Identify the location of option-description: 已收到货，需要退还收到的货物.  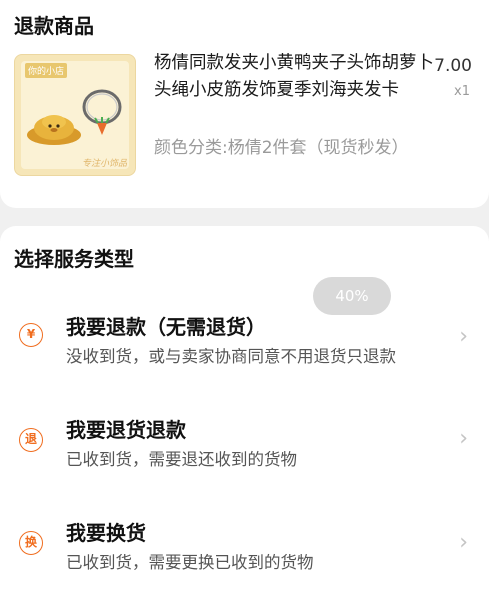
(181, 459).